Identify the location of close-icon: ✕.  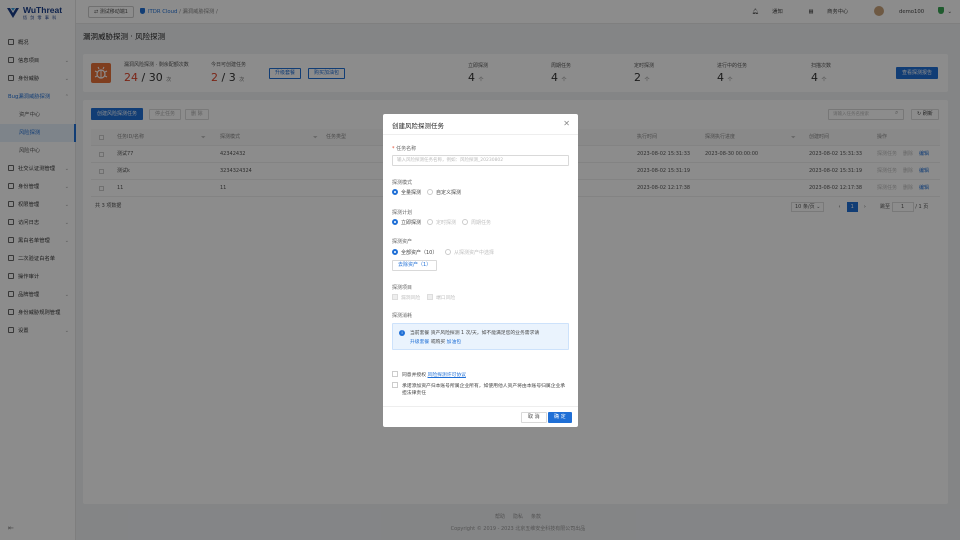
(566, 123).